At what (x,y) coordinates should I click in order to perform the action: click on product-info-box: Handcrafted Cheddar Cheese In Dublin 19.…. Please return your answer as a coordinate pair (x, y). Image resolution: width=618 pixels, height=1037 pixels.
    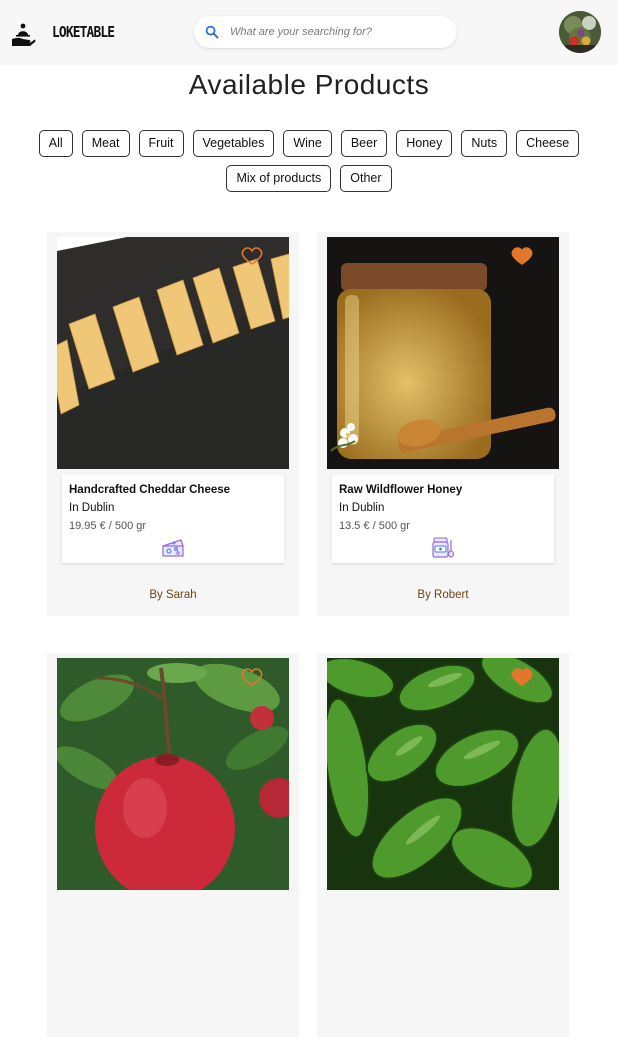
    Looking at the image, I should click on (173, 519).